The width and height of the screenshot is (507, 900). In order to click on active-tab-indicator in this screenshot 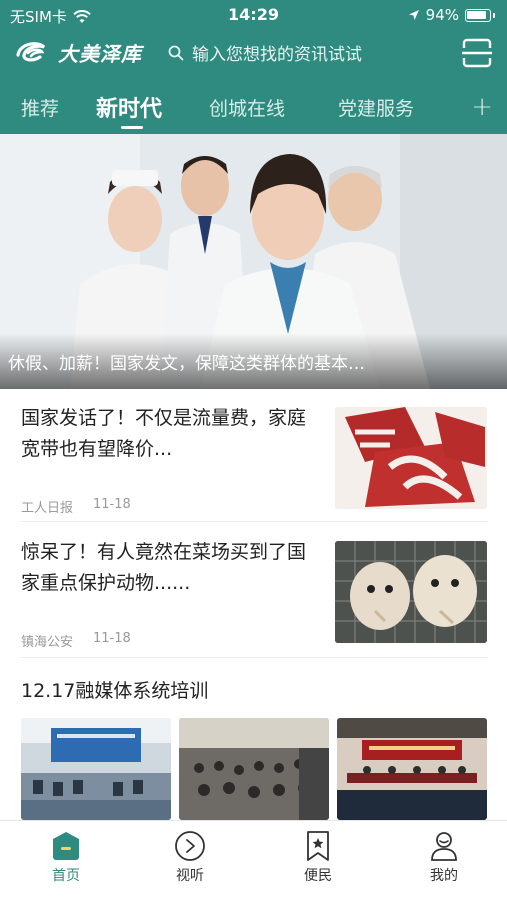, I will do `click(132, 127)`.